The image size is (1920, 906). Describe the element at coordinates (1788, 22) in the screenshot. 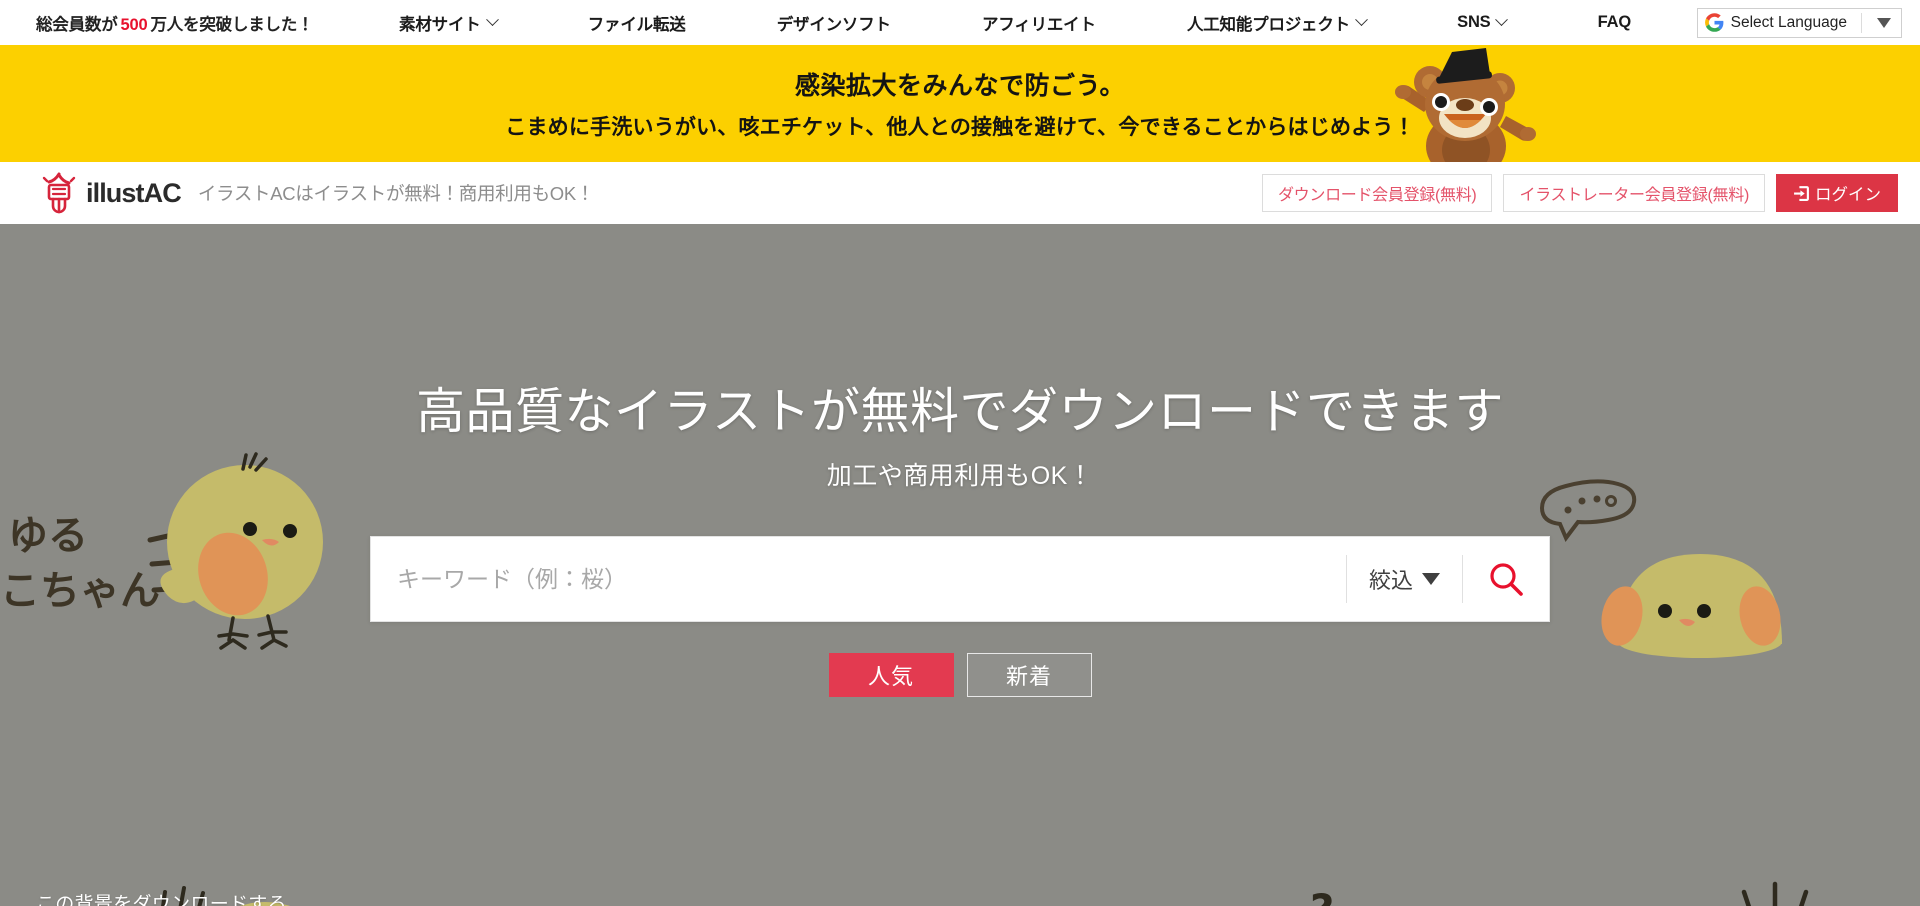

I see `language-selector-label: Select Language` at that location.